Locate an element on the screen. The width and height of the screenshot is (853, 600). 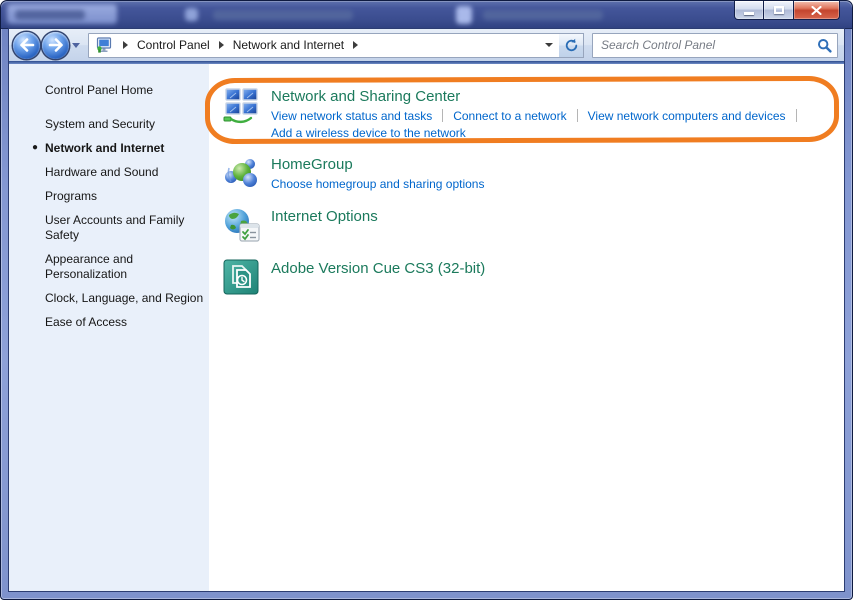
forward-arrow-icon is located at coordinates (55, 45).